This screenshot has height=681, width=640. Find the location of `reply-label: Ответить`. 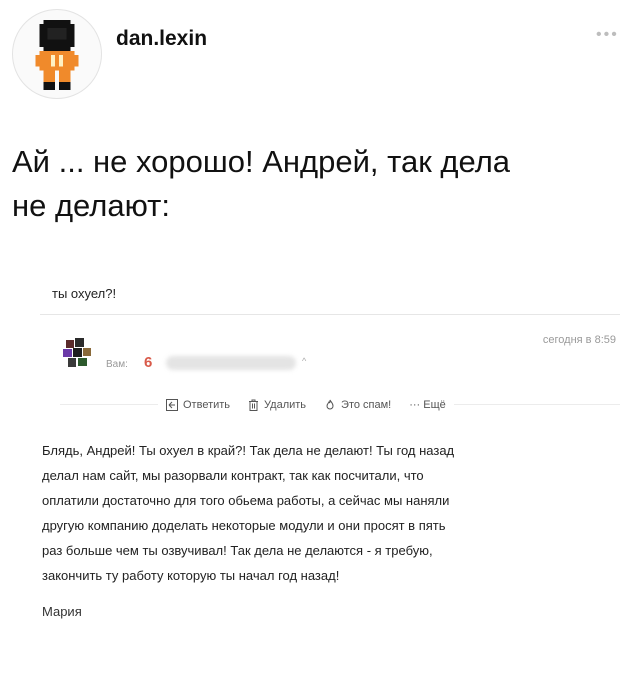

reply-label: Ответить is located at coordinates (207, 405).